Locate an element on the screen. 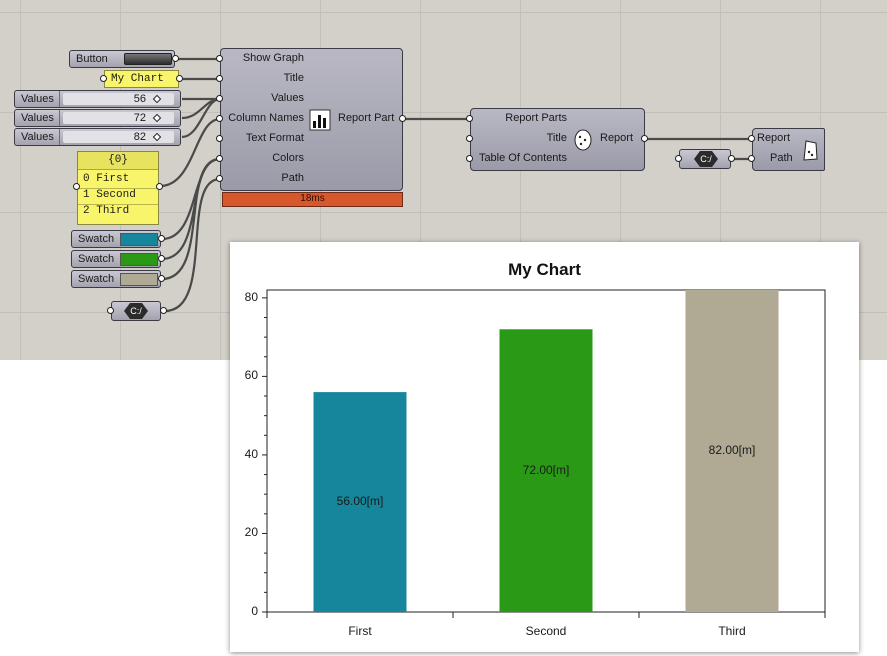 This screenshot has height=656, width=887. input-label-column-names: Column Names is located at coordinates (266, 118).